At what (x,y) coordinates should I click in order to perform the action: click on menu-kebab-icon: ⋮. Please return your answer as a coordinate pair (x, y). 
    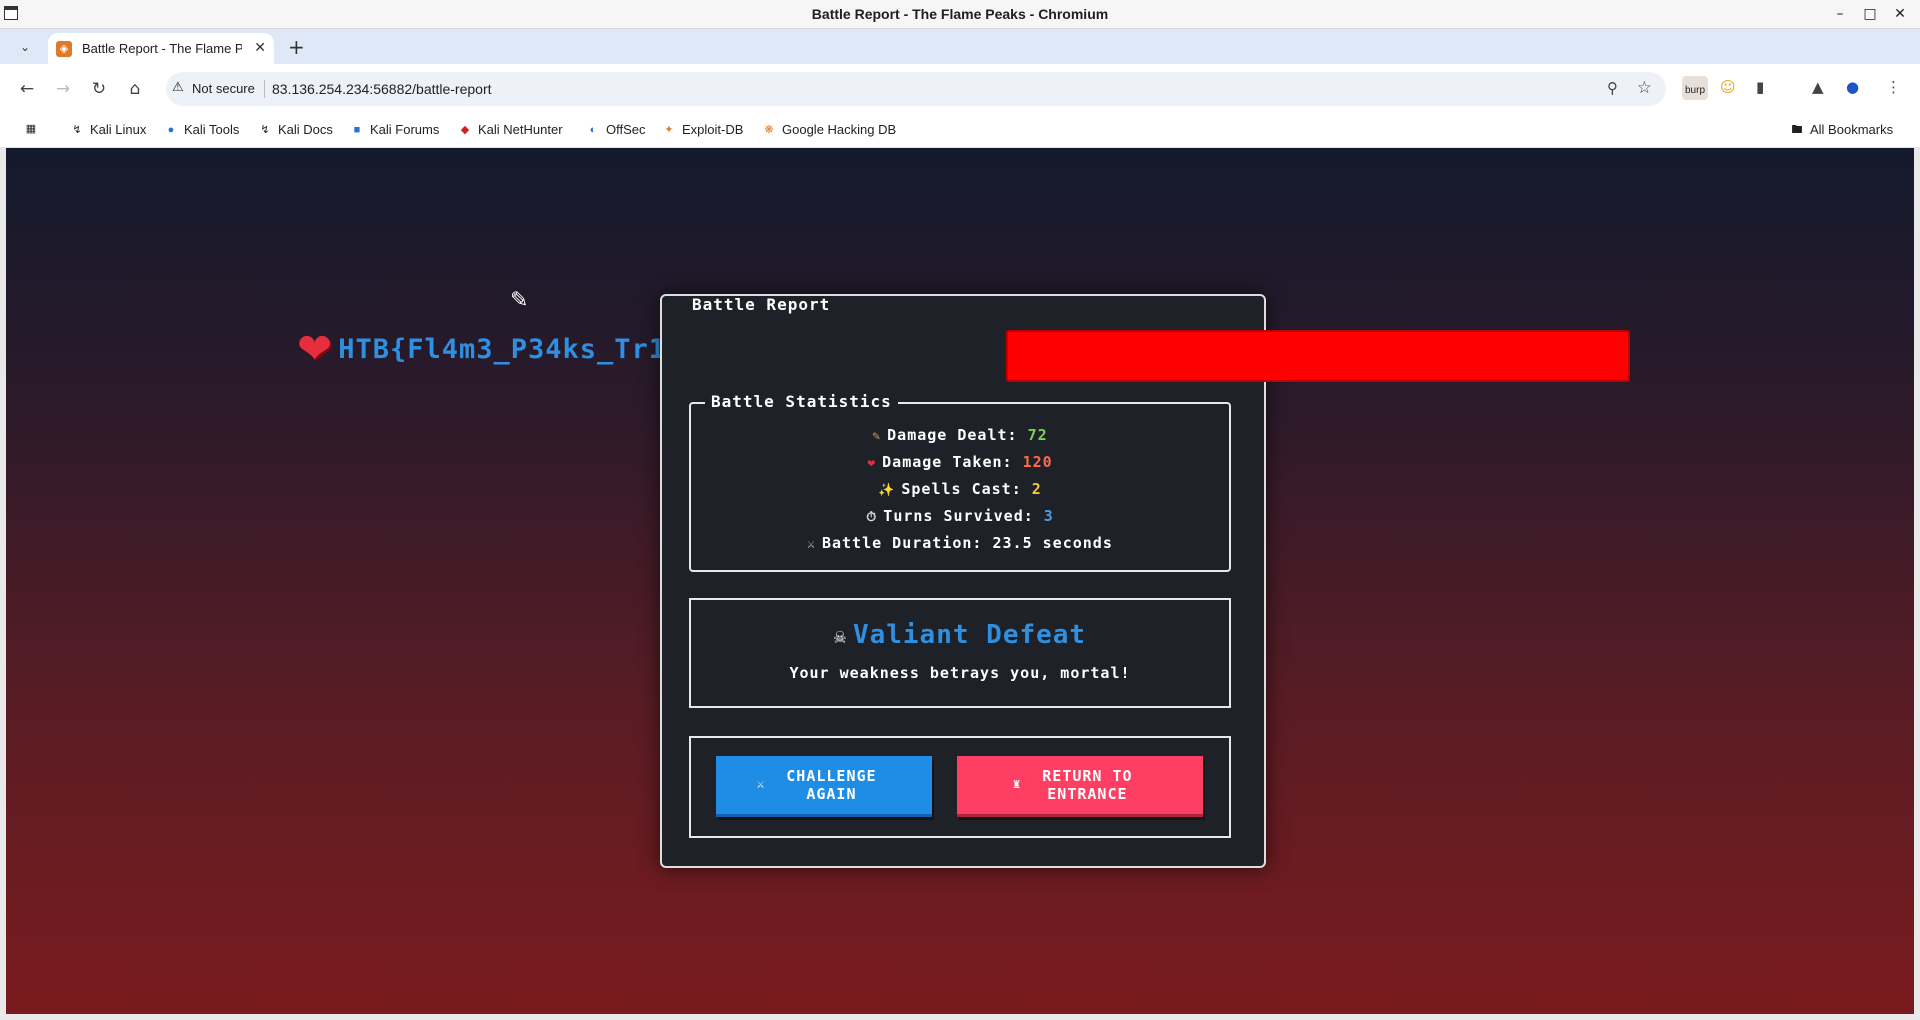
    Looking at the image, I should click on (1893, 87).